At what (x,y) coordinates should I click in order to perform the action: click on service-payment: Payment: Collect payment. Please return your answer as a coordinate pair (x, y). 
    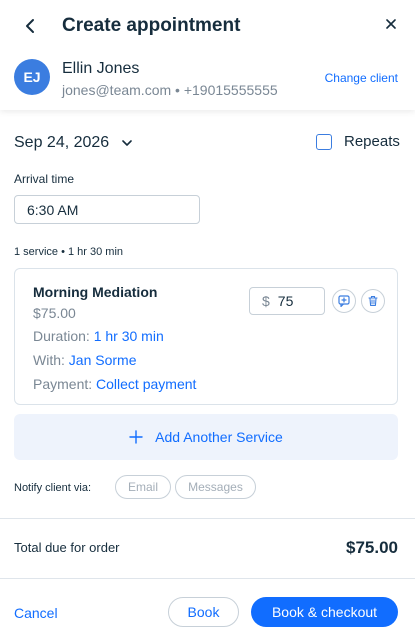
    Looking at the image, I should click on (114, 384).